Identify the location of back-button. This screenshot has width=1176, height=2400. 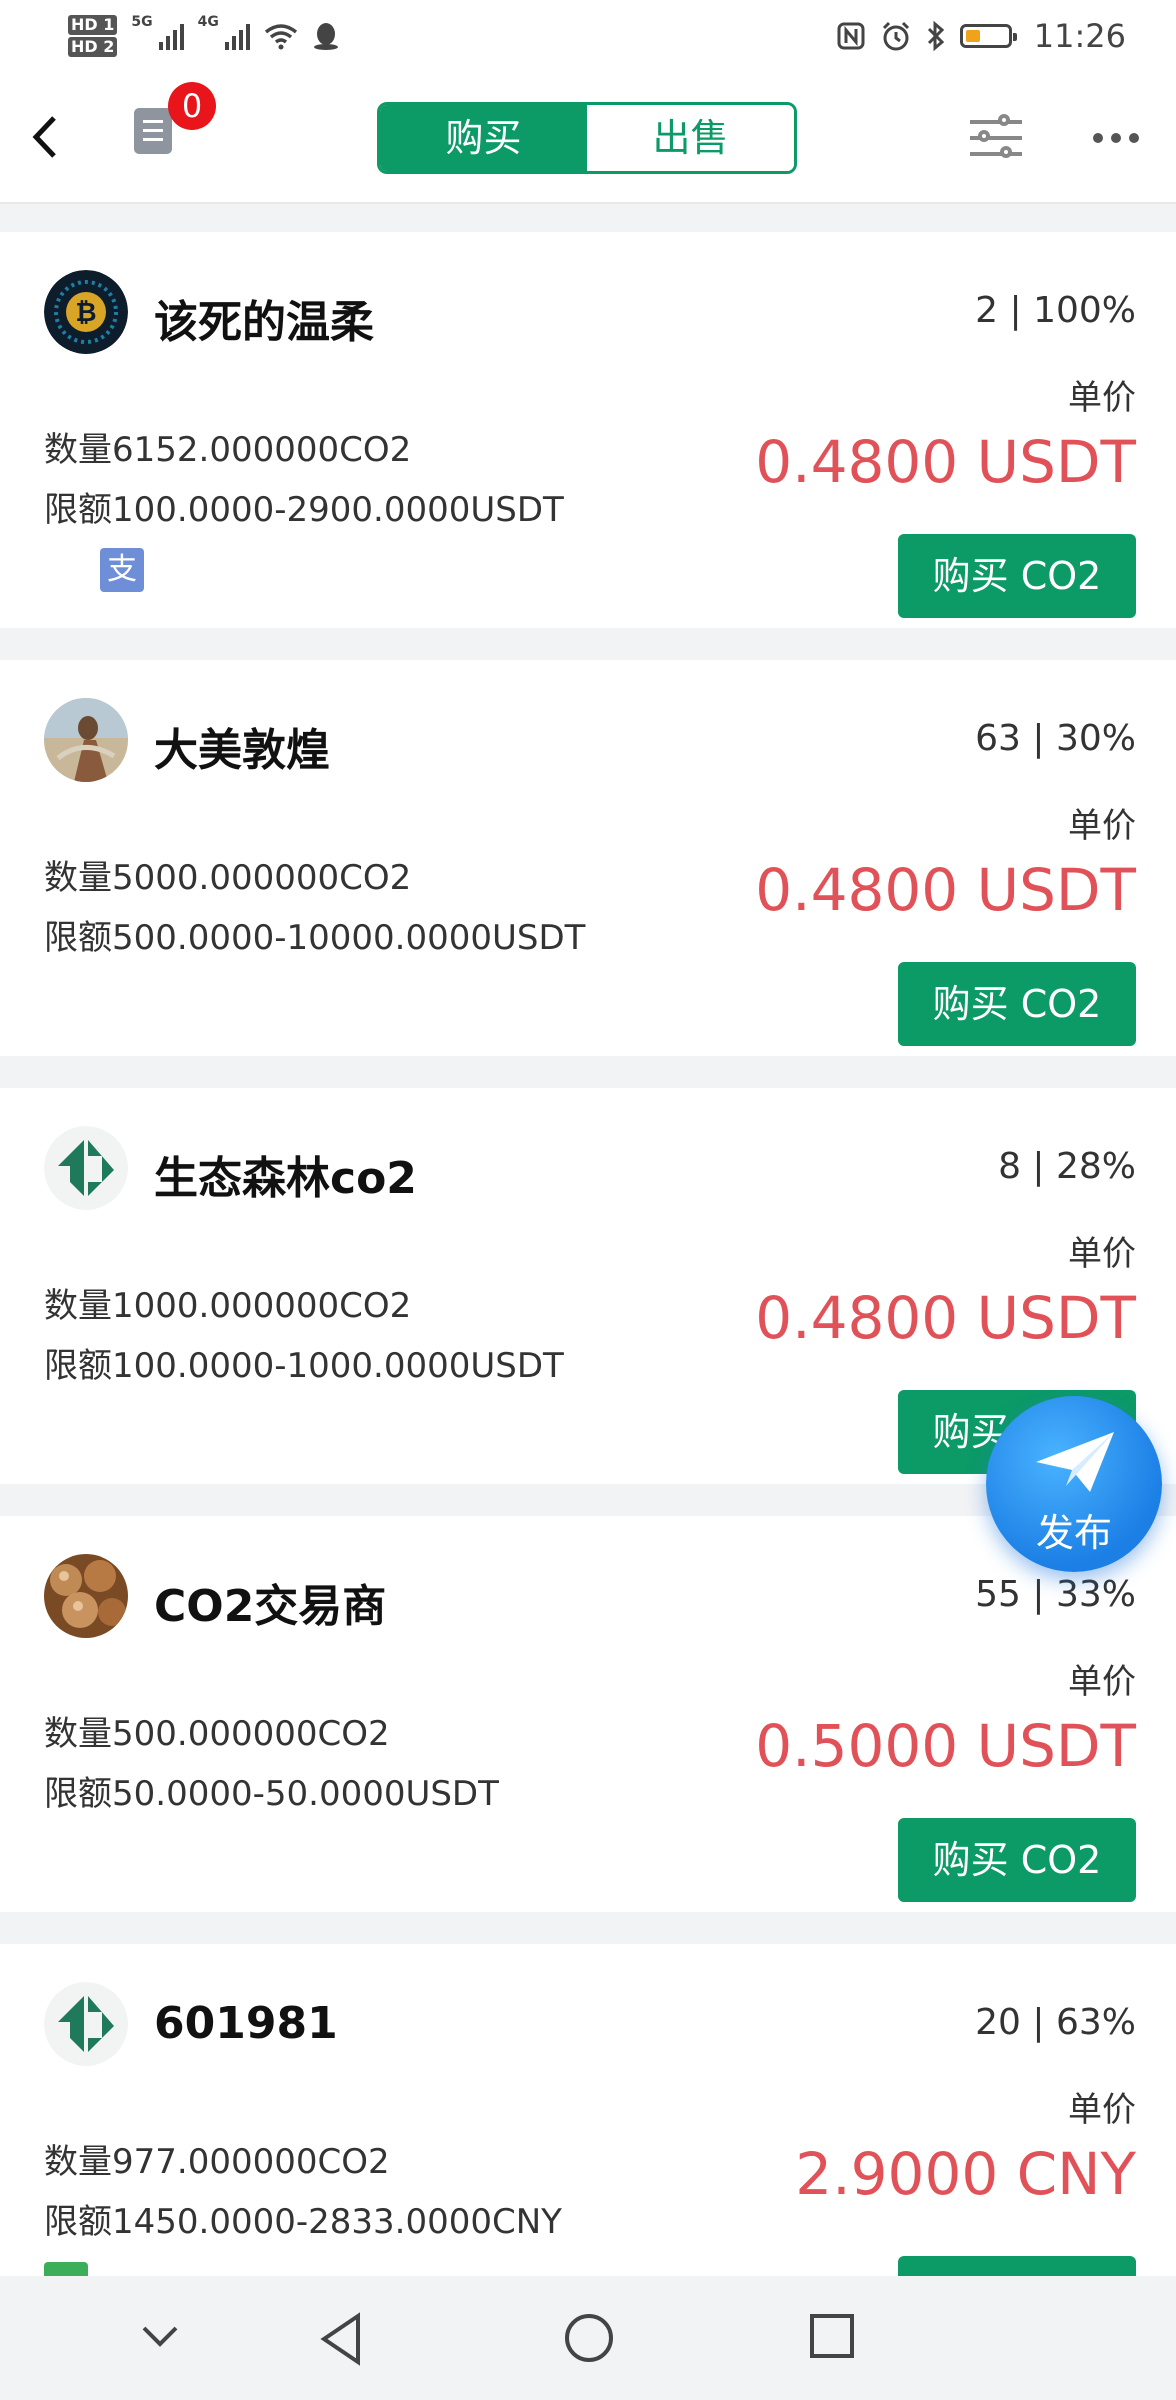
(50, 140).